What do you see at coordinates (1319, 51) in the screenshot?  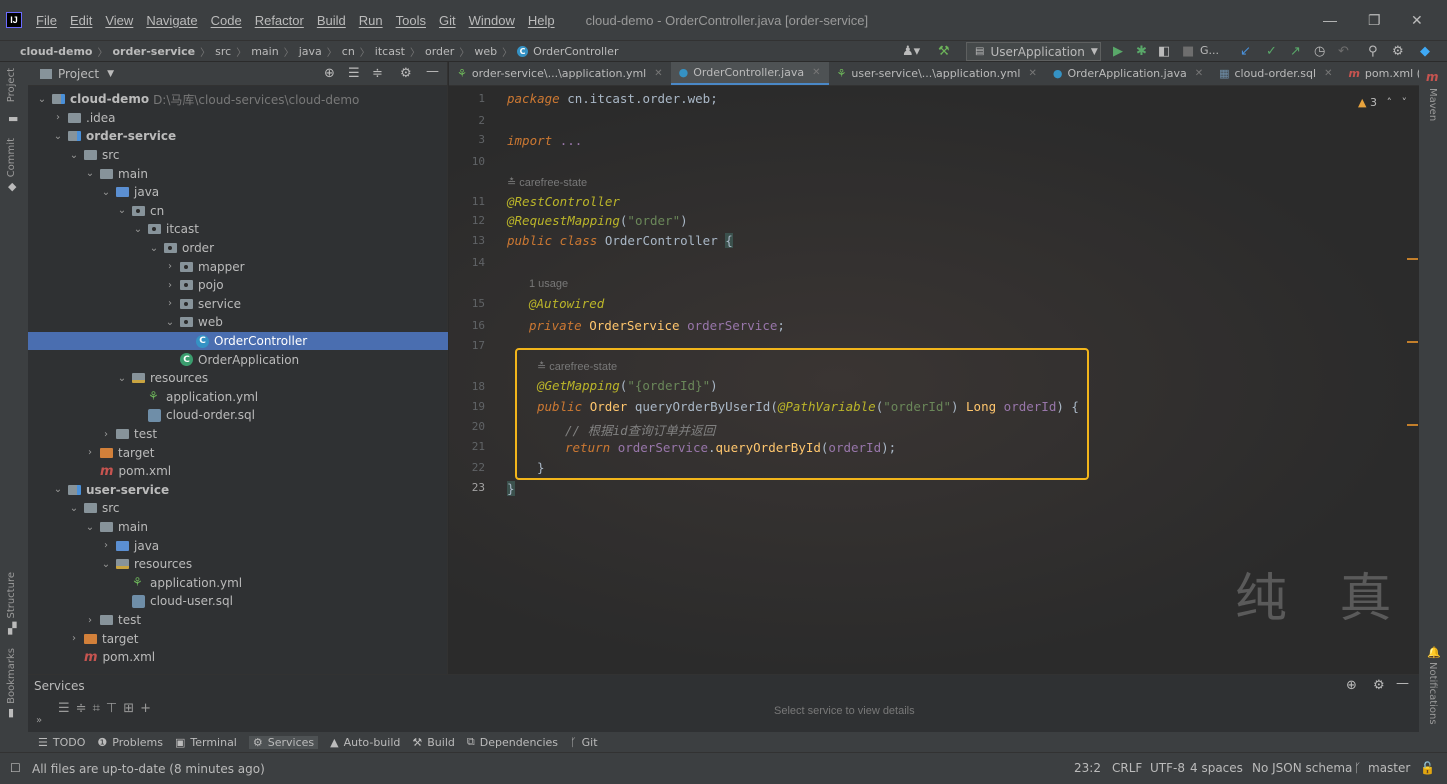 I see `history-icon: ◷` at bounding box center [1319, 51].